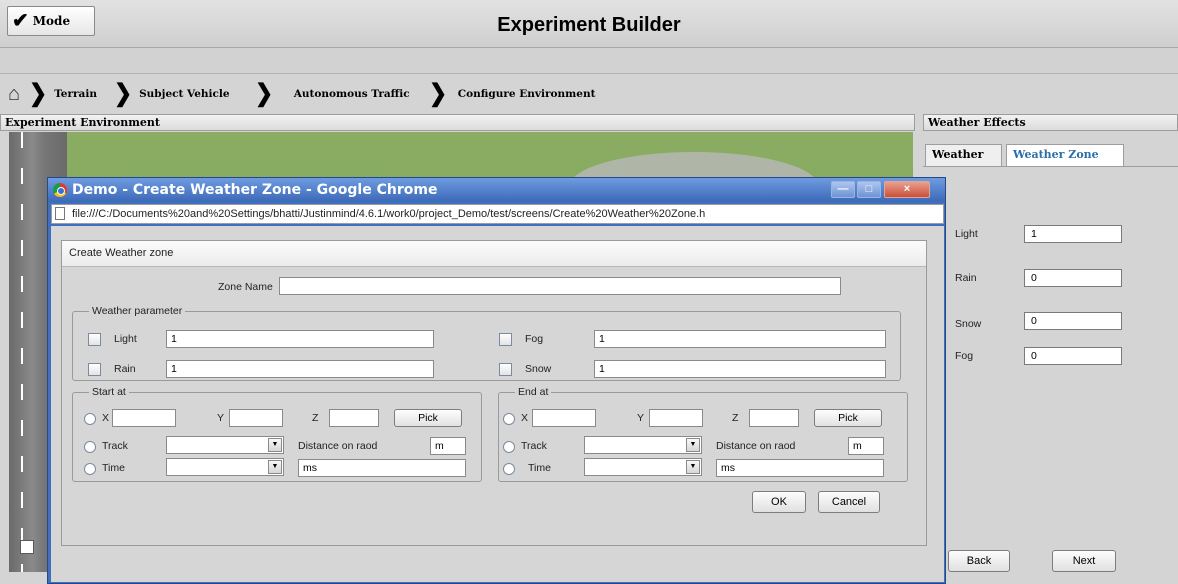  I want to click on snow-param-input: 1, so click(740, 369).